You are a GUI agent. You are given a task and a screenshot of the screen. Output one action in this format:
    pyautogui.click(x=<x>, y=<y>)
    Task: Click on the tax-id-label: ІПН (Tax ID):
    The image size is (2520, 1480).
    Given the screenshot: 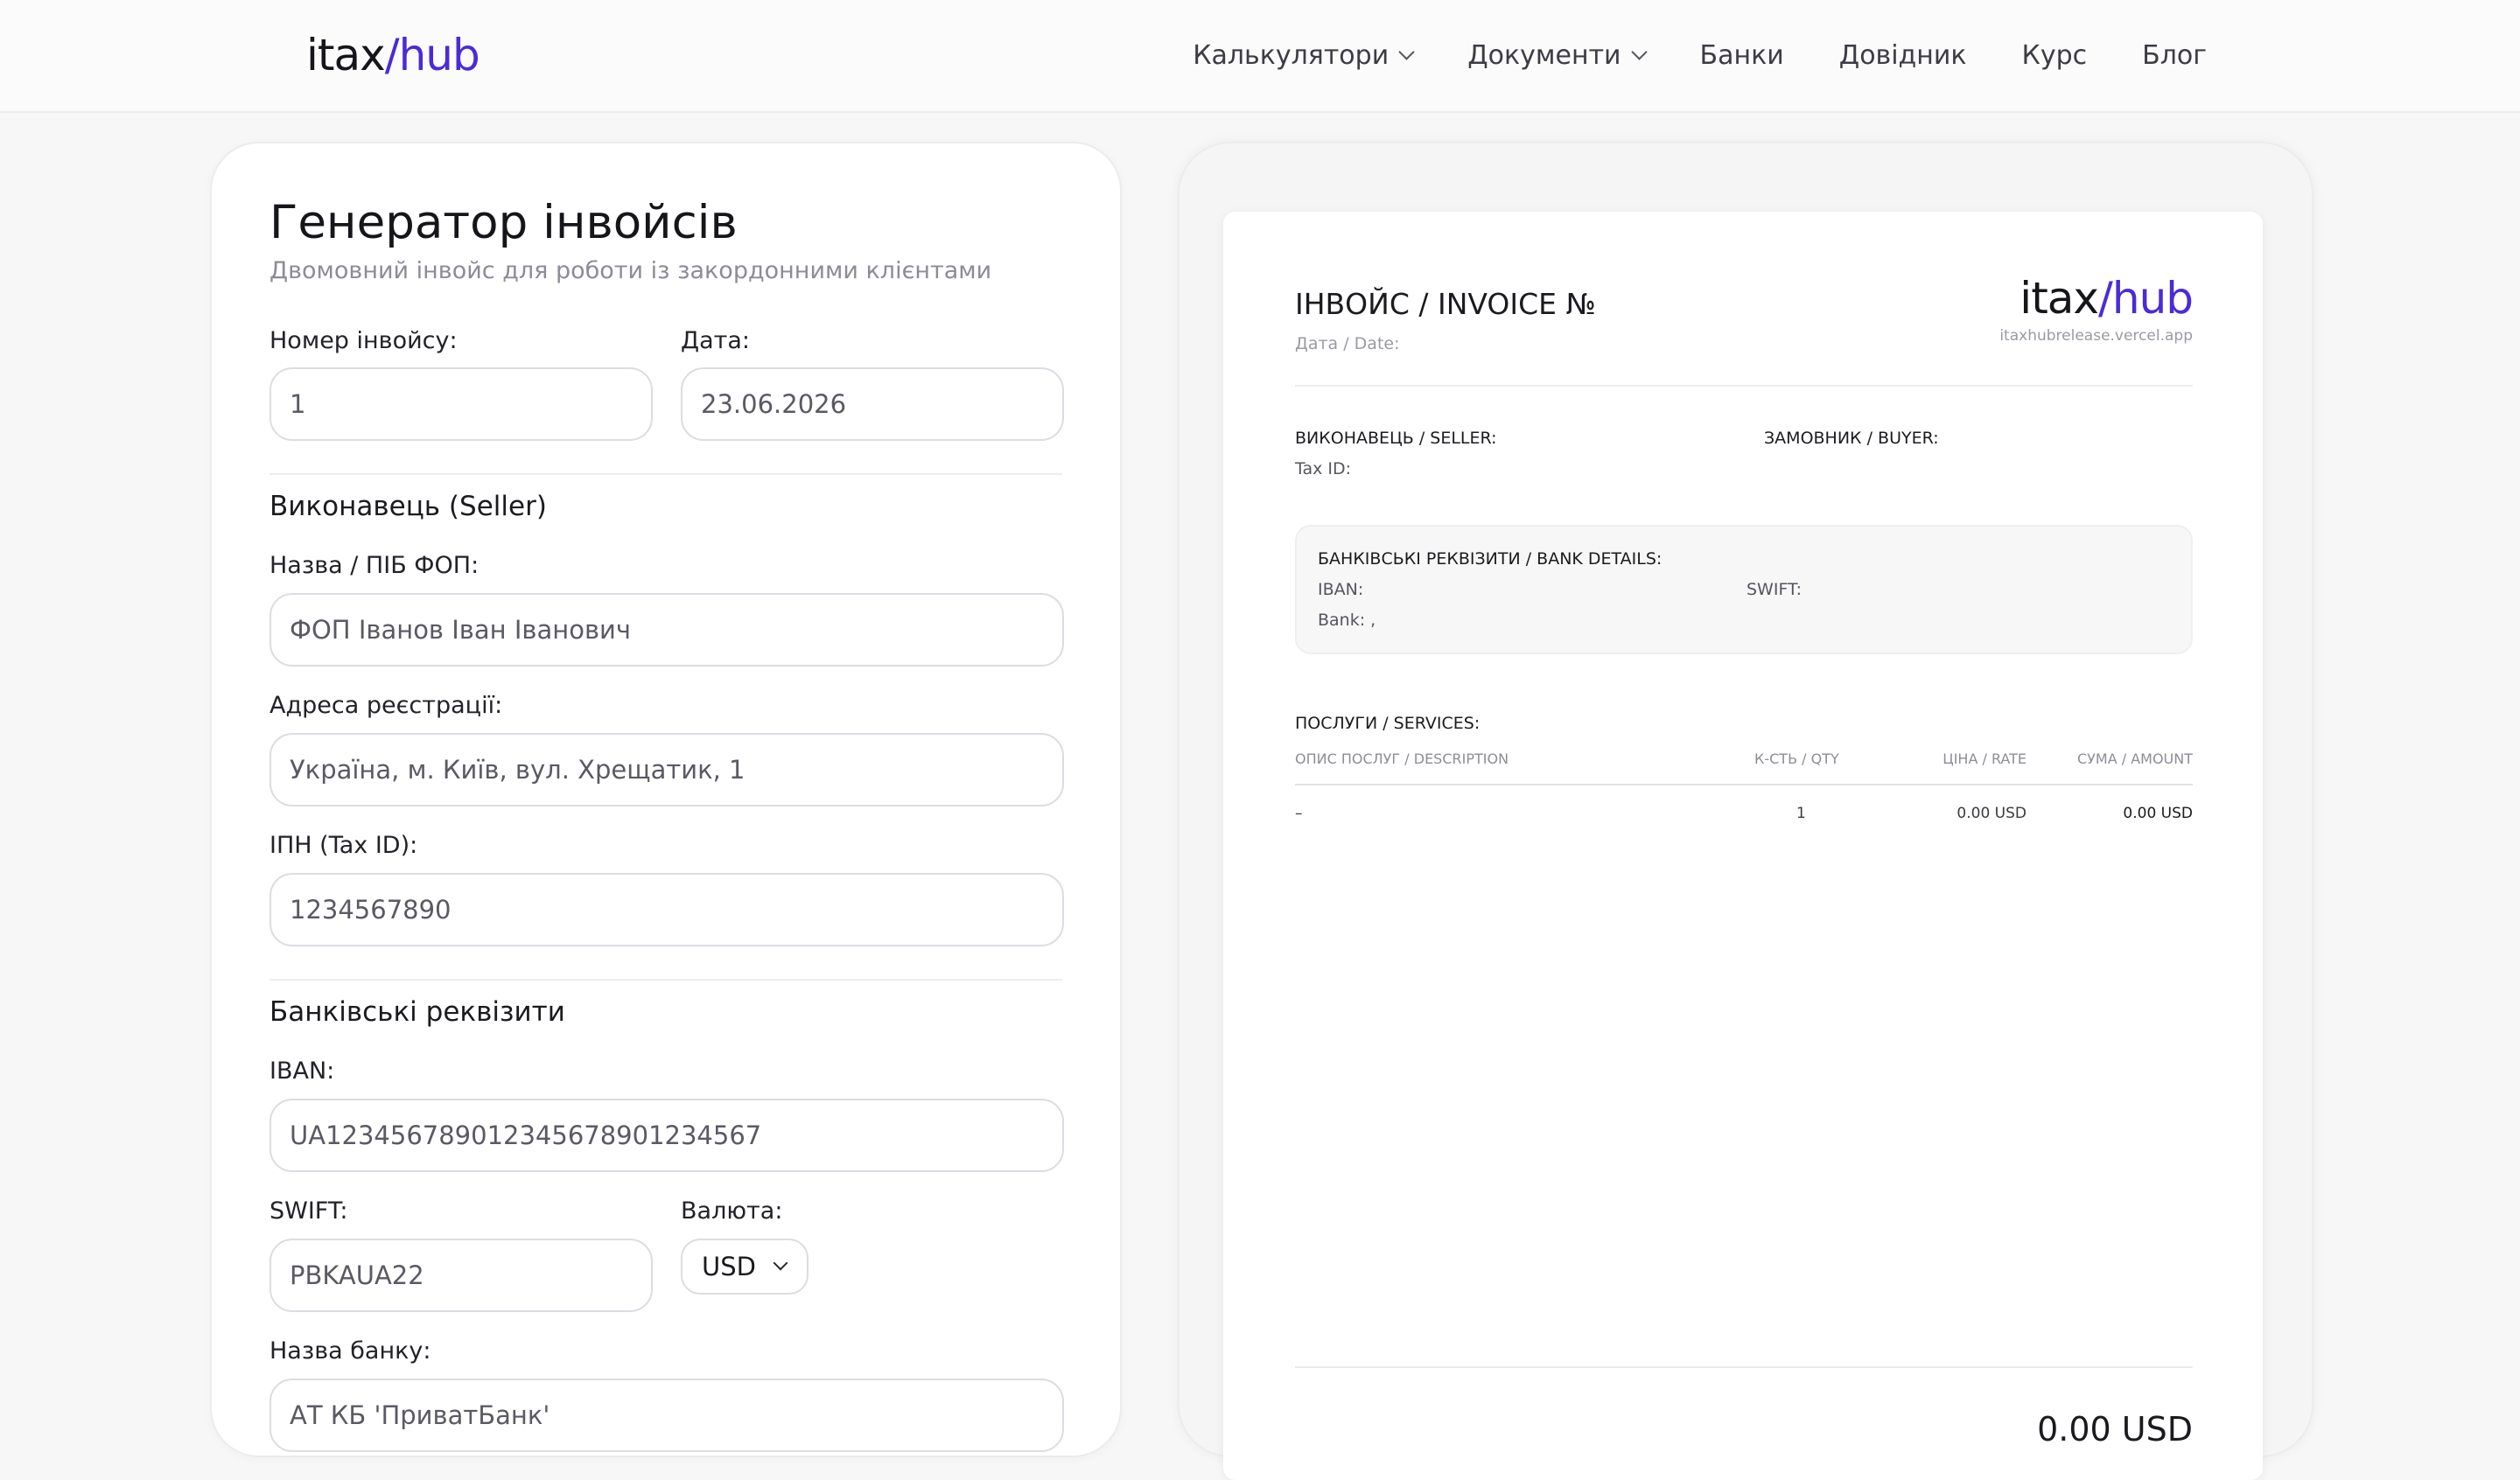 What is the action you would take?
    pyautogui.click(x=344, y=846)
    